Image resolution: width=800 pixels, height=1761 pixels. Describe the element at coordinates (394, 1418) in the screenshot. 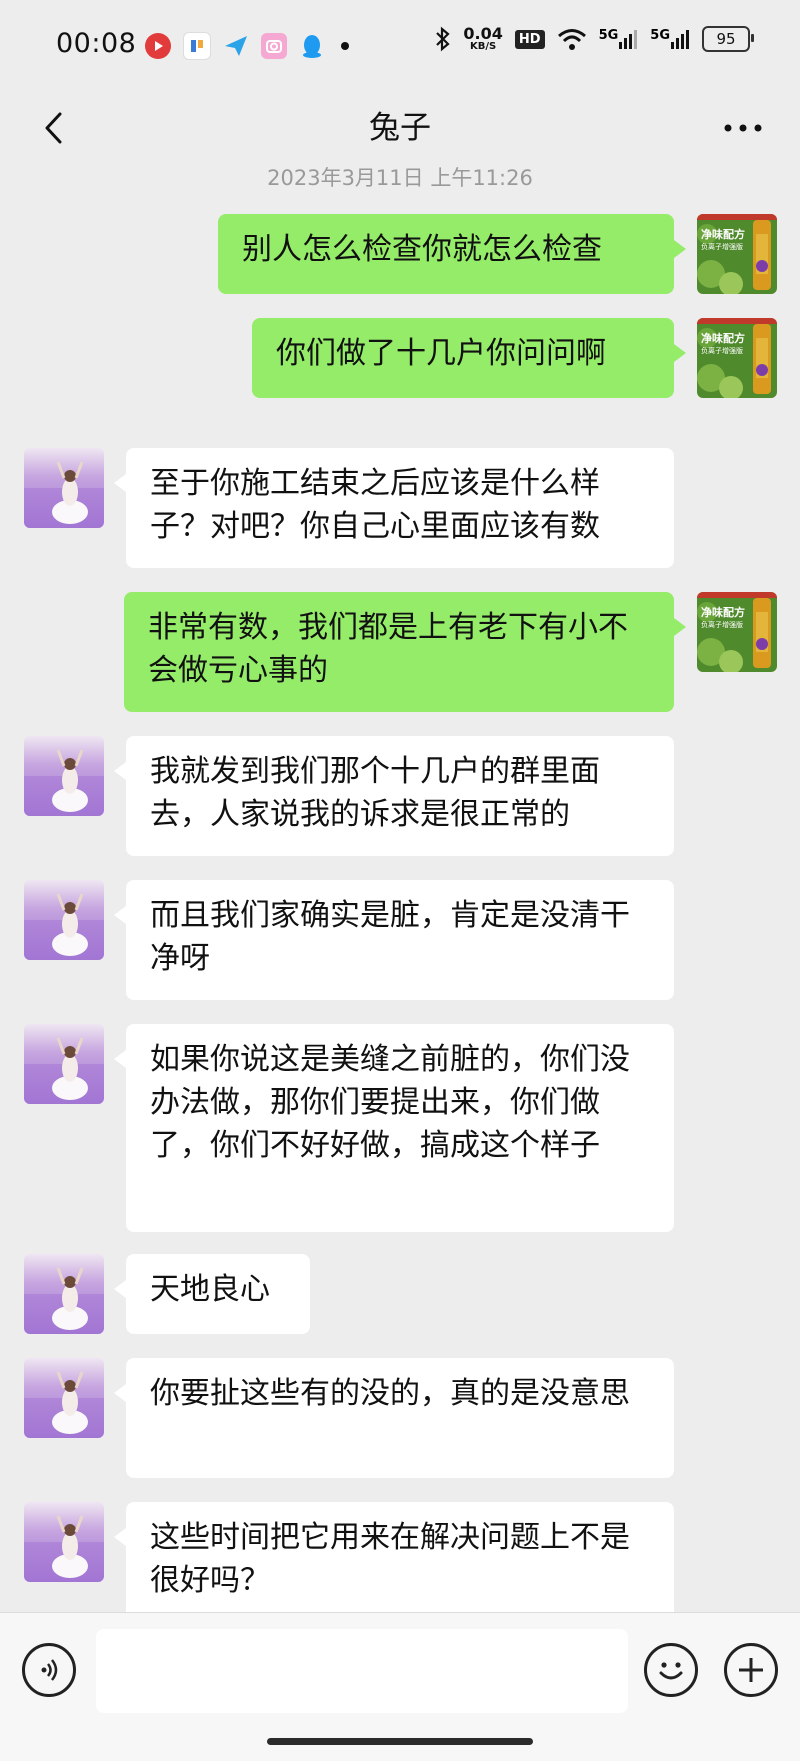

I see `received-message-bubble: 你要扯这些有的没的，真的是没意思` at that location.